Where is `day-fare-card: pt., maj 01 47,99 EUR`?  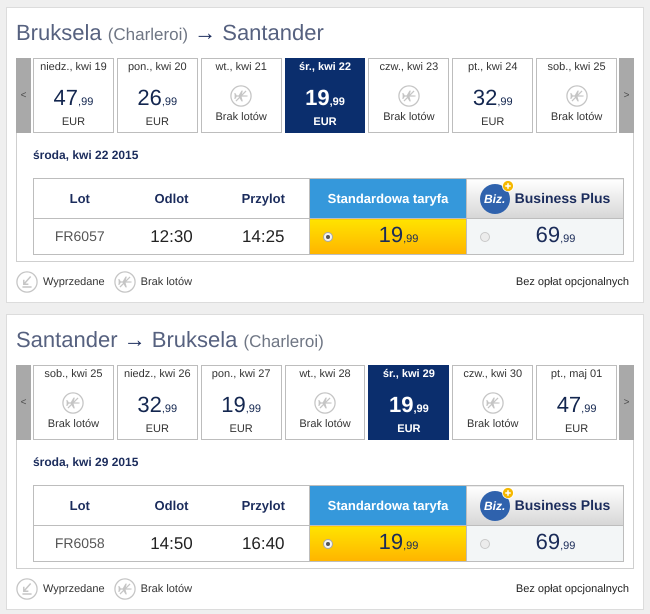
day-fare-card: pt., maj 01 47,99 EUR is located at coordinates (577, 402).